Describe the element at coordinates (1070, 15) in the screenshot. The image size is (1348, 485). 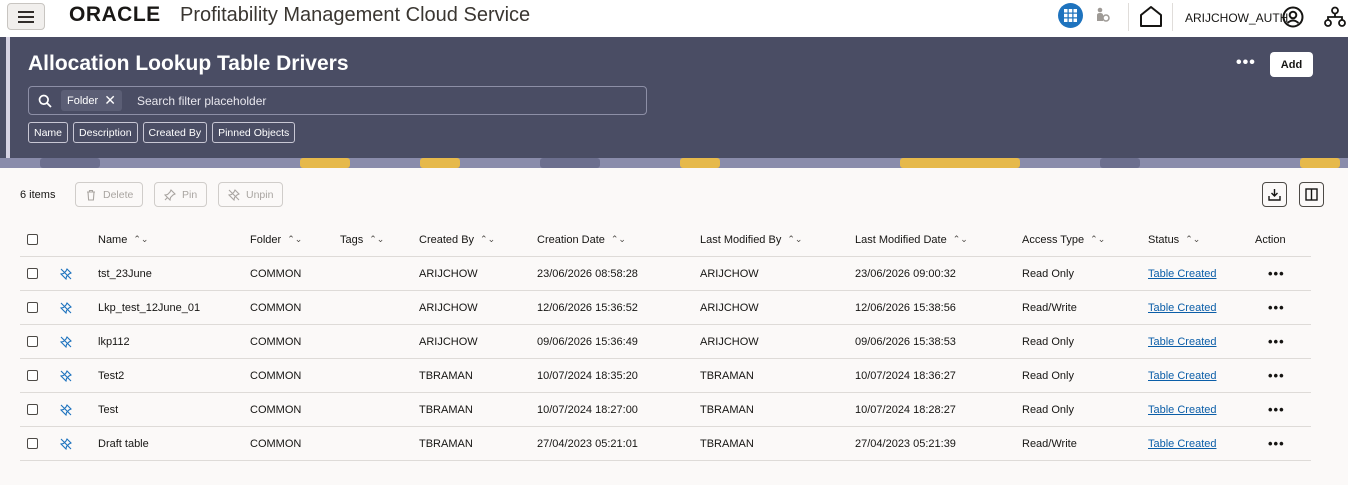
I see `apps-grid-button` at that location.